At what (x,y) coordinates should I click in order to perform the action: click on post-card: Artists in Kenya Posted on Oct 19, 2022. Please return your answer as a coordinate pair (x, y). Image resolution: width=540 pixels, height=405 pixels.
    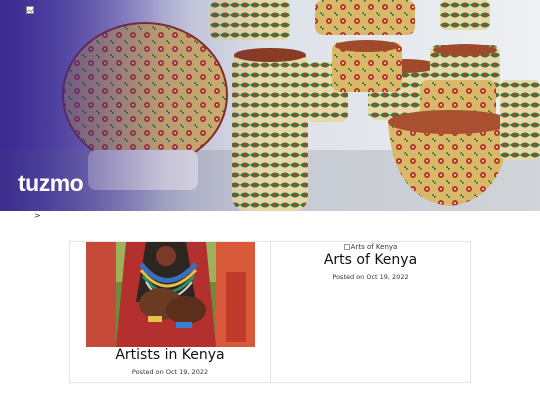
    Looking at the image, I should click on (170, 312).